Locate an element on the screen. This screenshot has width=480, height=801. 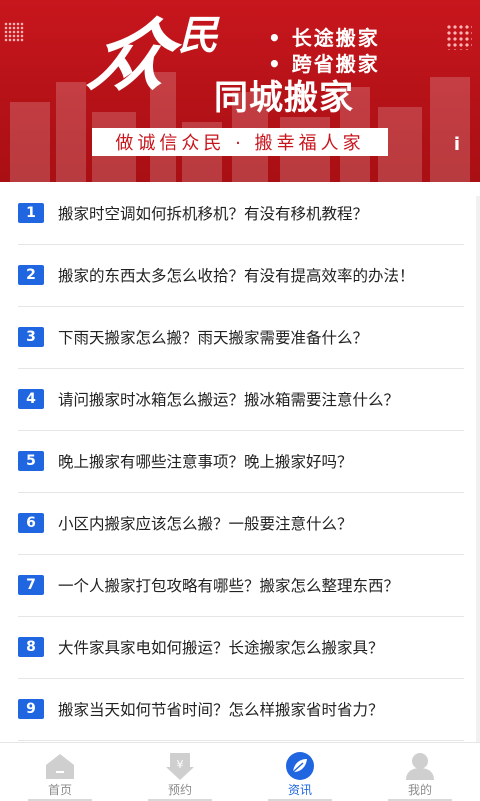
tab-news: 资讯 is located at coordinates (300, 772).